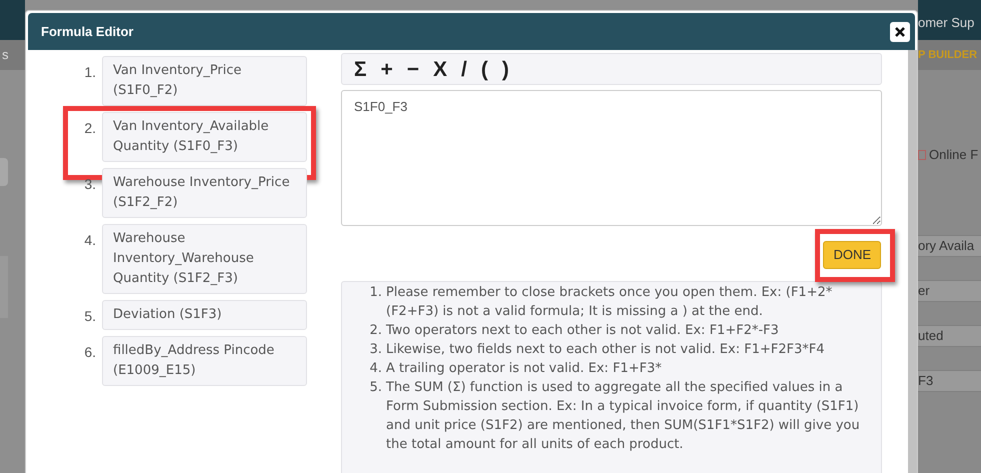 The height and width of the screenshot is (473, 981). What do you see at coordinates (89, 184) in the screenshot?
I see `field-number: 3.` at bounding box center [89, 184].